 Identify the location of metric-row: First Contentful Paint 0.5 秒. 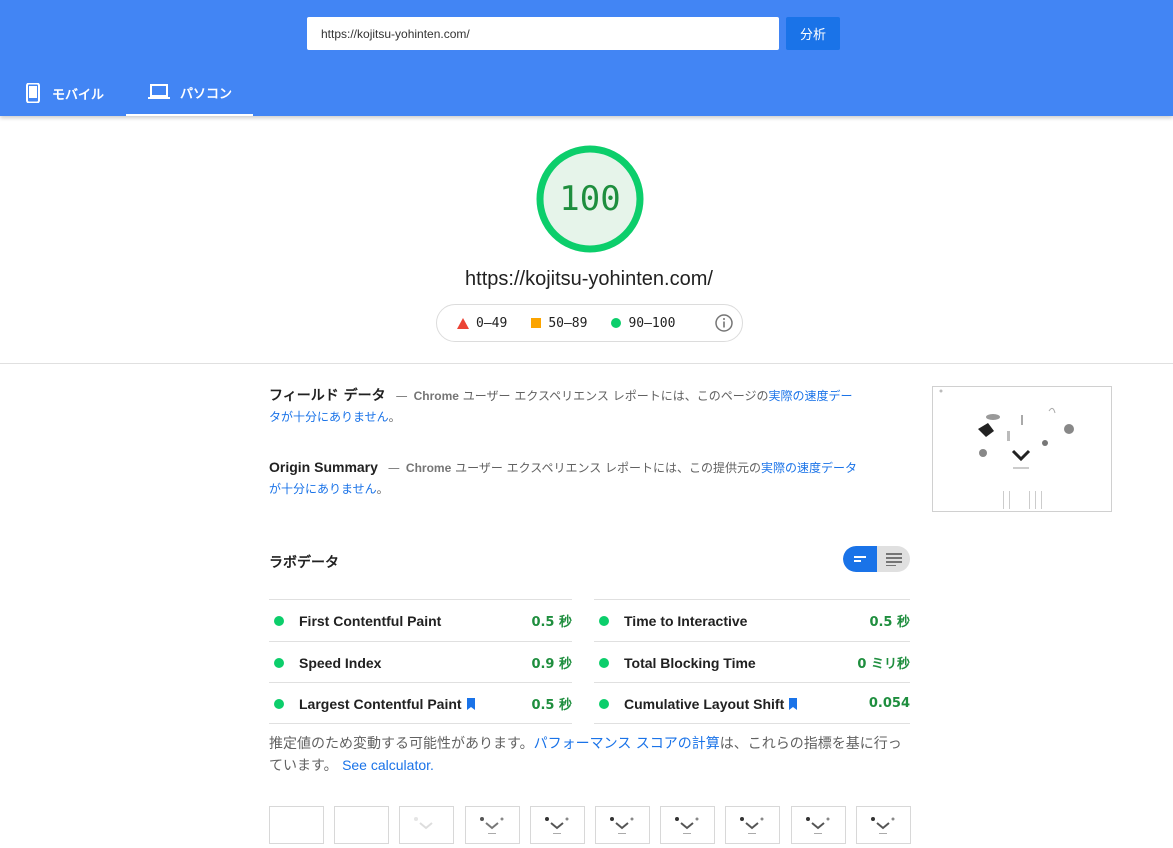
(420, 620).